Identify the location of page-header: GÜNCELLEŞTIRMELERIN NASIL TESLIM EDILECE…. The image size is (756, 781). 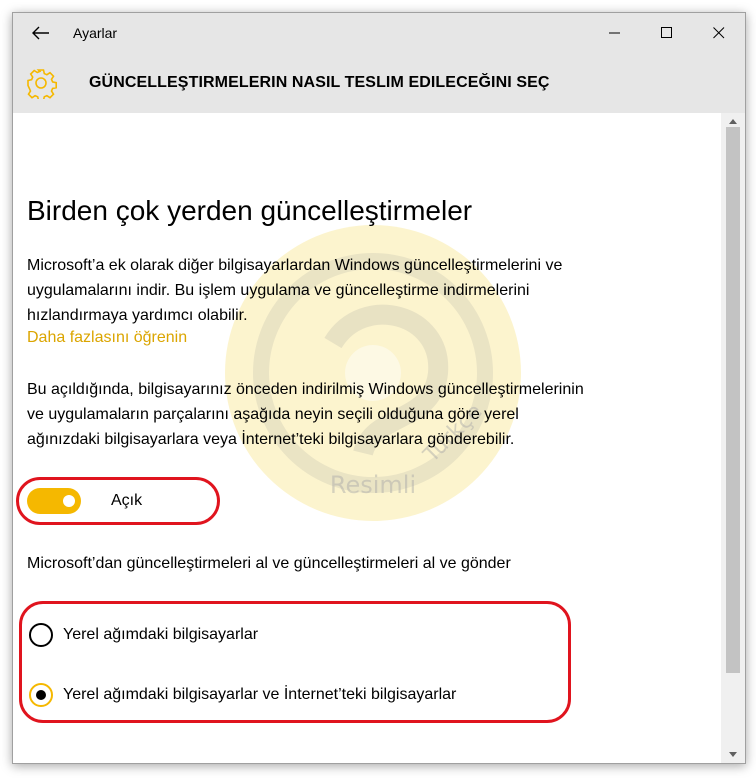
(379, 83).